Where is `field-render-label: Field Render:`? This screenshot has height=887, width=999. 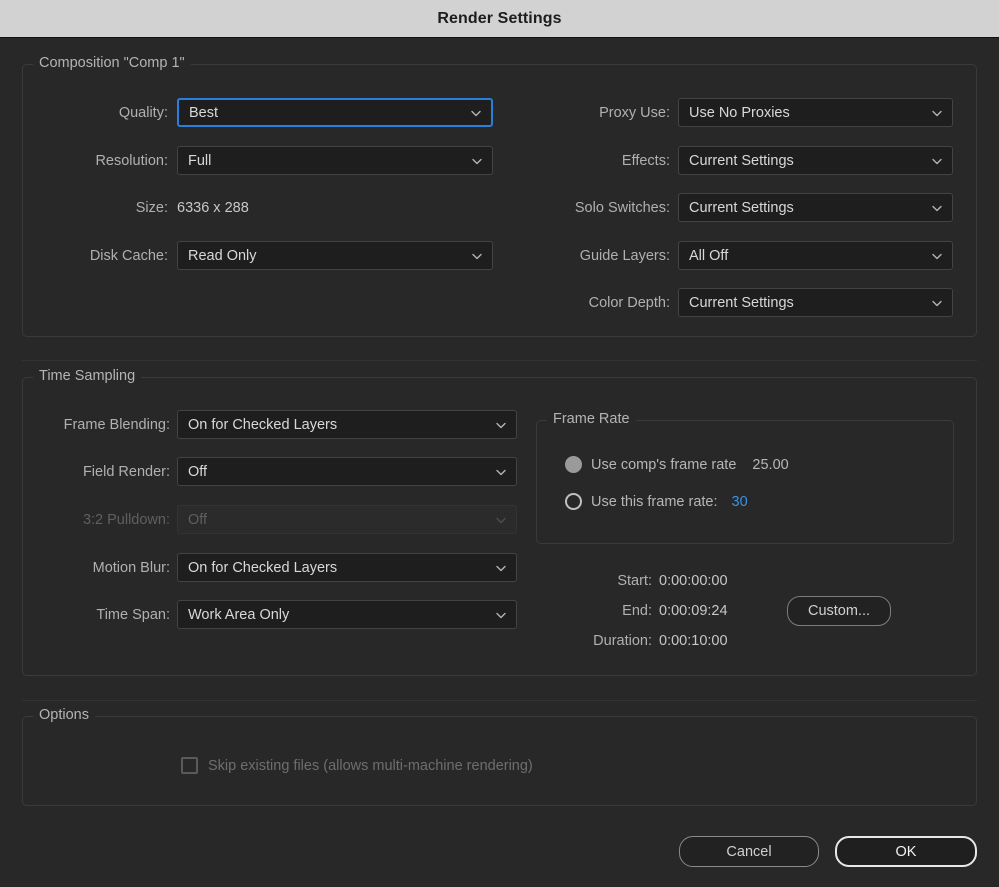 field-render-label: Field Render: is located at coordinates (126, 472).